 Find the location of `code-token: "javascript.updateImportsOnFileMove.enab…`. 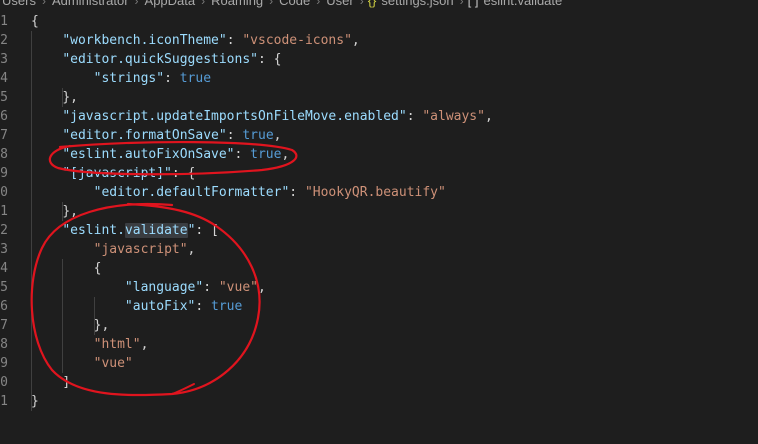

code-token: "javascript.updateImportsOnFileMove.enab… is located at coordinates (234, 116).